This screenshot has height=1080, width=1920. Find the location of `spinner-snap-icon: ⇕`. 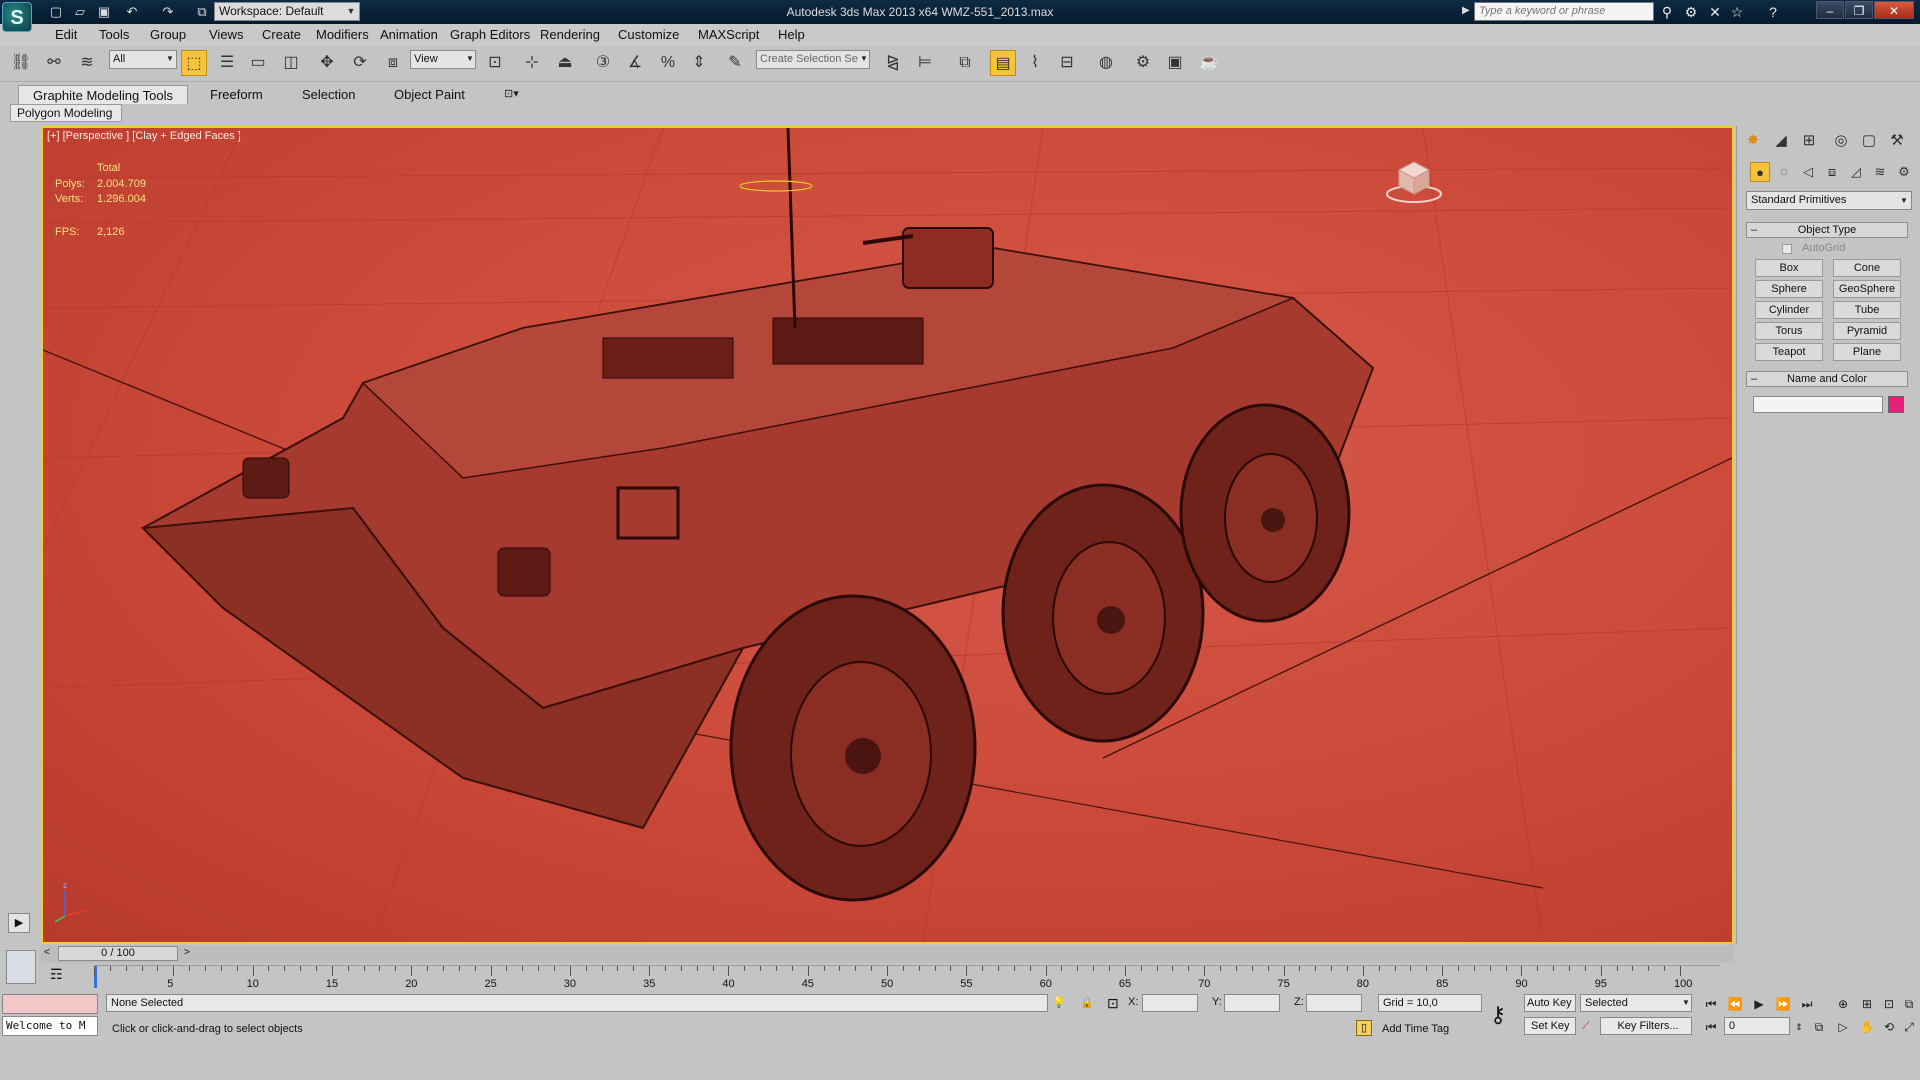

spinner-snap-icon: ⇕ is located at coordinates (699, 63).